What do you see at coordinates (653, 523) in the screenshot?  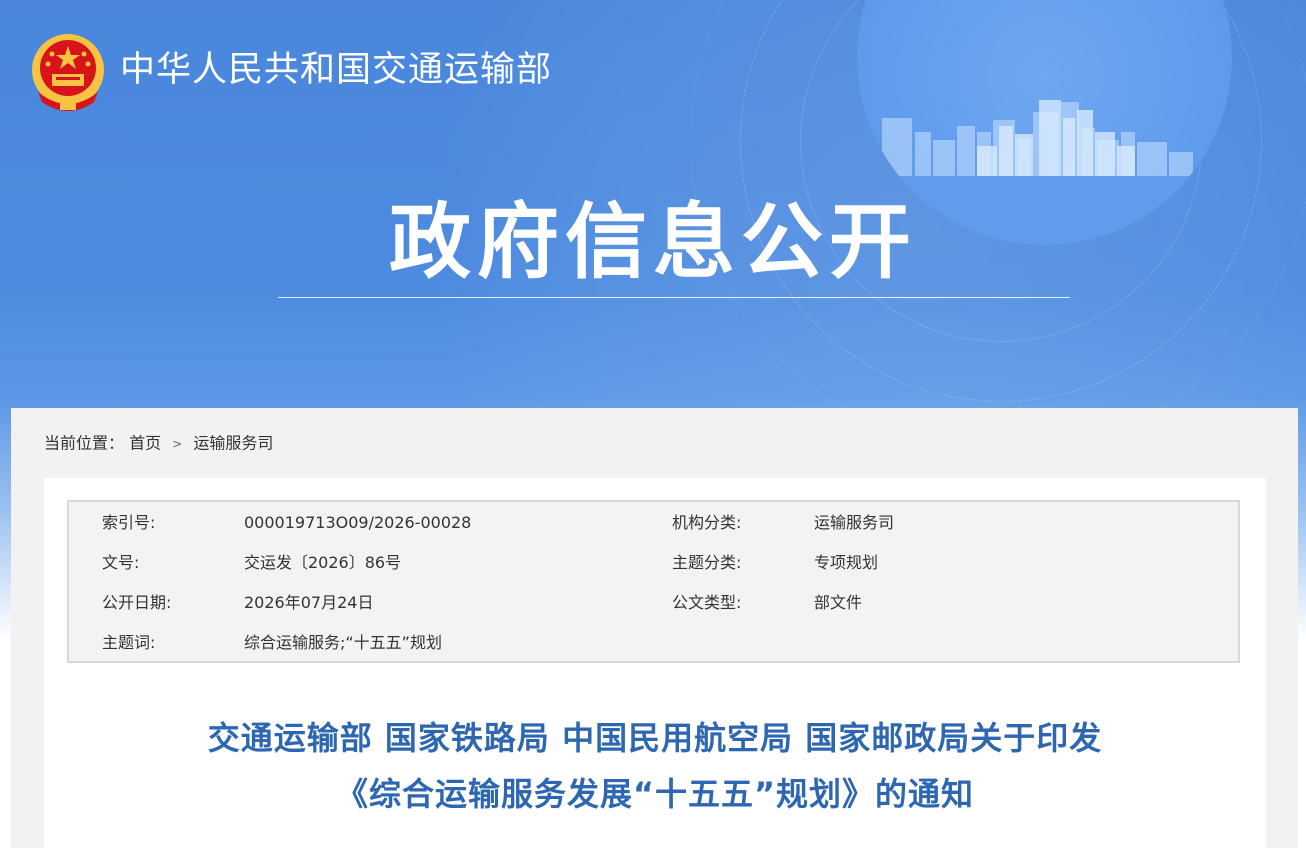 I see `metadata-row: 索引号: 000019713O09/2026-00028 机构分类: 运输服务司` at bounding box center [653, 523].